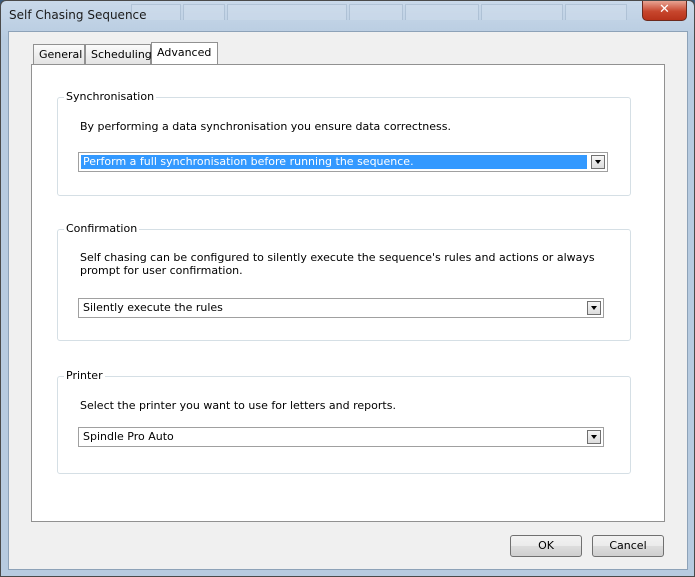 The width and height of the screenshot is (695, 577). I want to click on tab-scheduling: Scheduling, so click(118, 54).